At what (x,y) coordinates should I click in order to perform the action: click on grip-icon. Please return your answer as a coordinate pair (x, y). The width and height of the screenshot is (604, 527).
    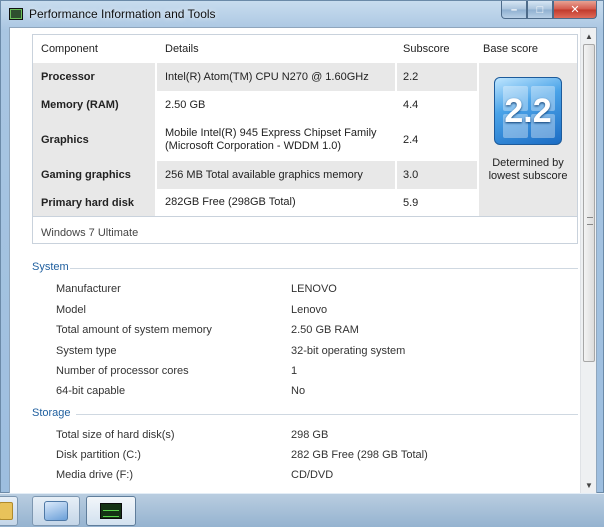
    Looking at the image, I should click on (590, 221).